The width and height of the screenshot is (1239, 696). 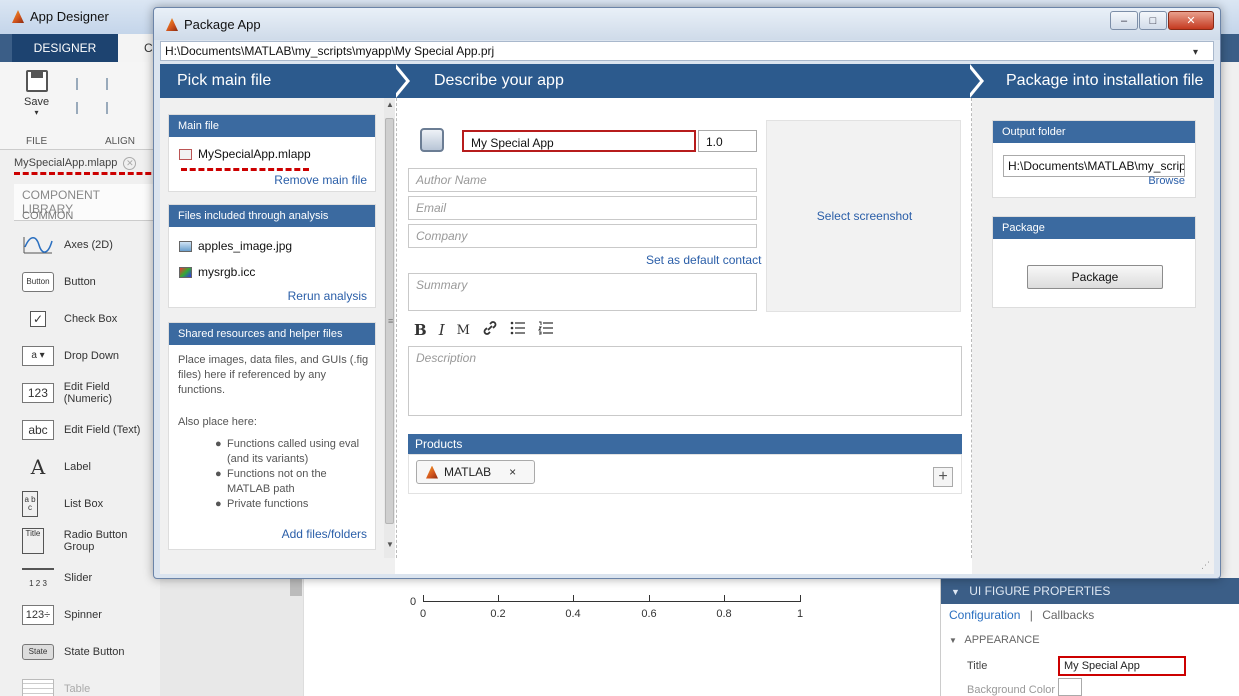 What do you see at coordinates (1124, 20) in the screenshot?
I see `minimize-button: –` at bounding box center [1124, 20].